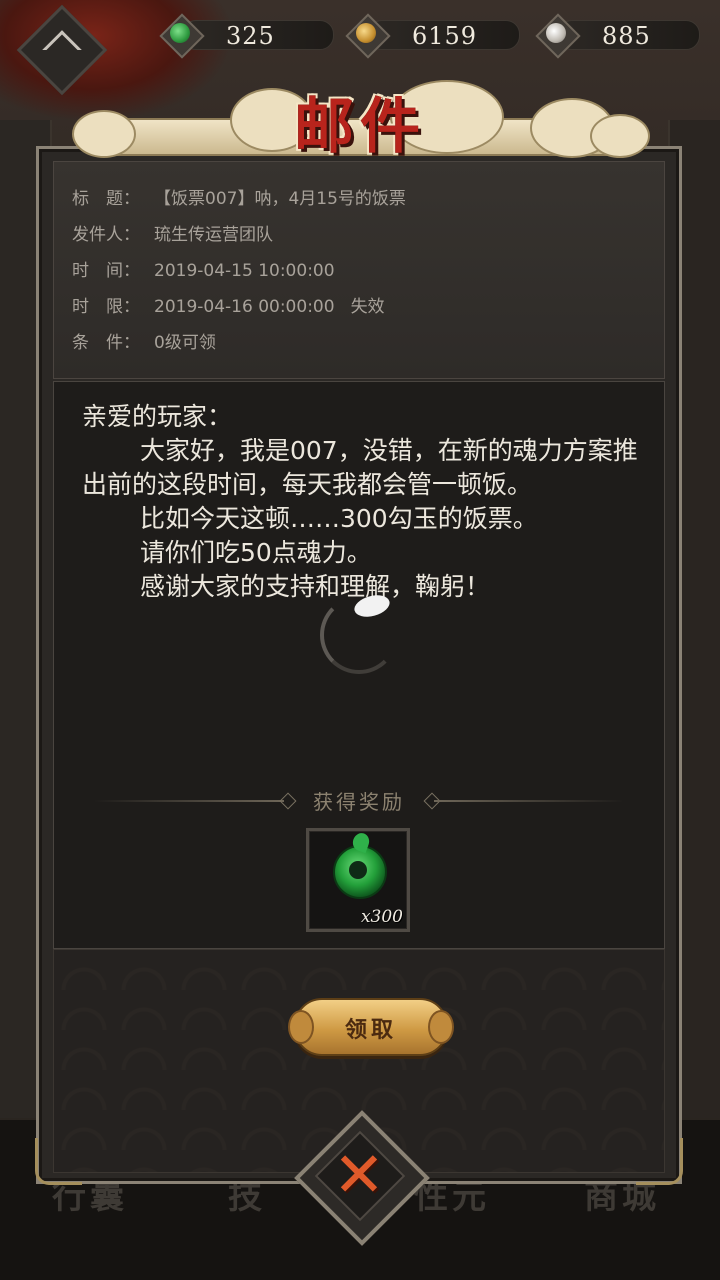 This screenshot has width=720, height=1280. Describe the element at coordinates (106, 271) in the screenshot. I see `mail-time-label: 时 间：` at that location.